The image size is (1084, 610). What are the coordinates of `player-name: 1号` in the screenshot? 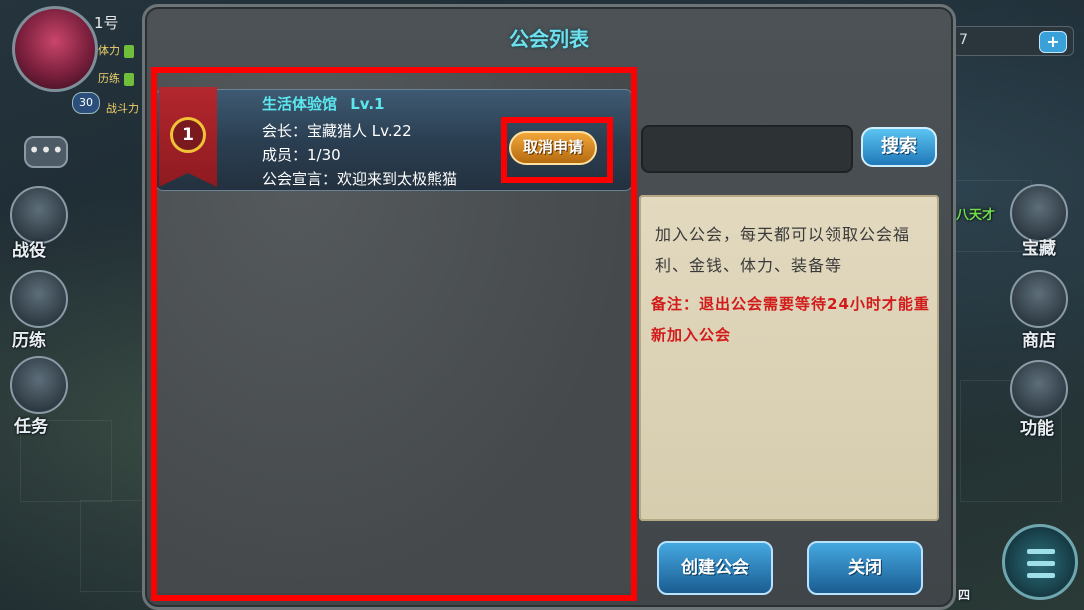 It's located at (106, 23).